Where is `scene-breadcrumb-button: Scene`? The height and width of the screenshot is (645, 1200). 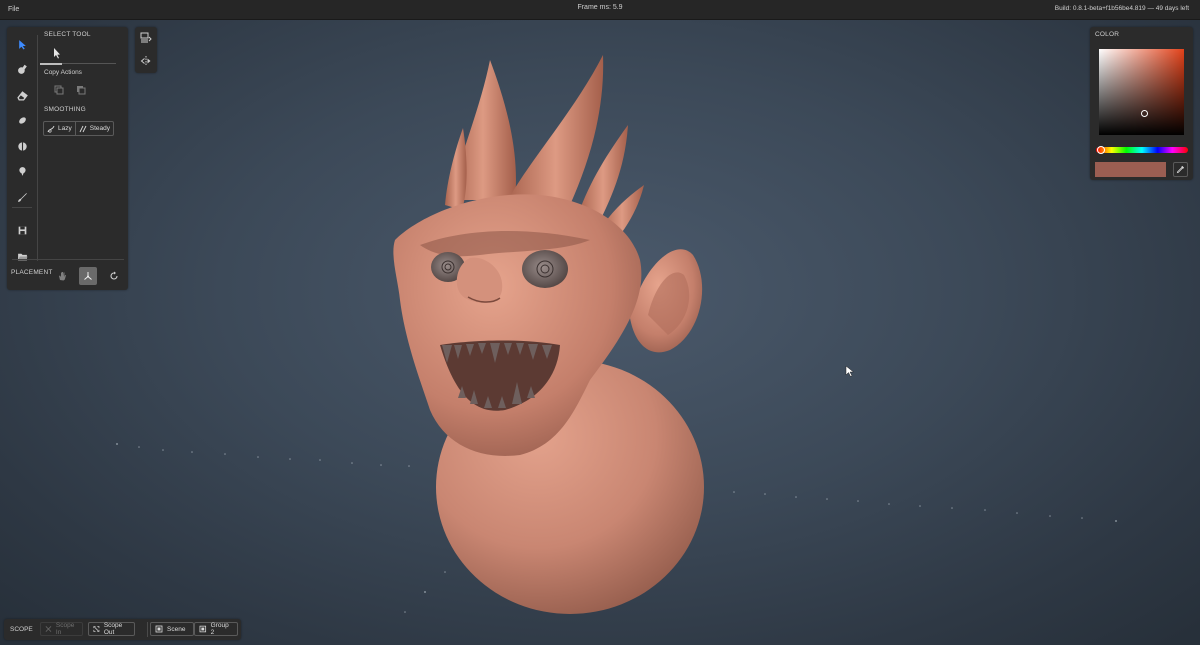
scene-breadcrumb-button: Scene is located at coordinates (172, 629).